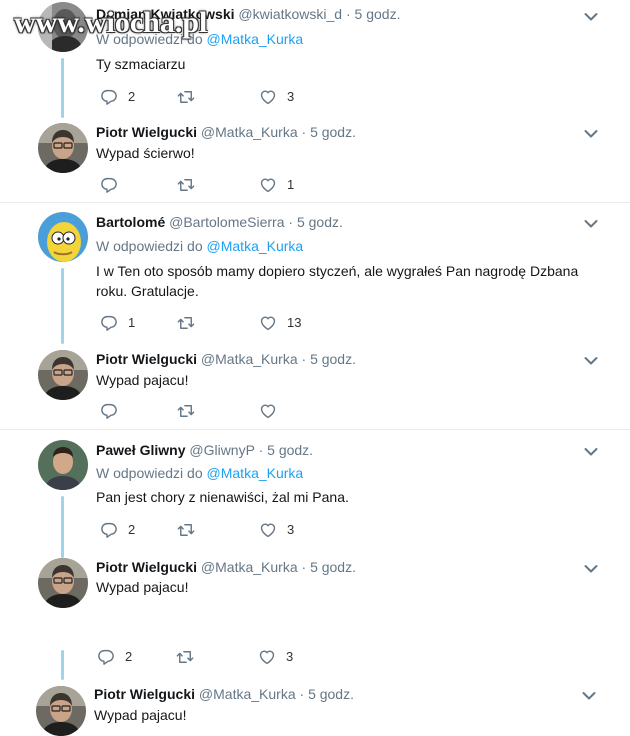  What do you see at coordinates (290, 14) in the screenshot?
I see `author-handle: @kwiatkowski_d` at bounding box center [290, 14].